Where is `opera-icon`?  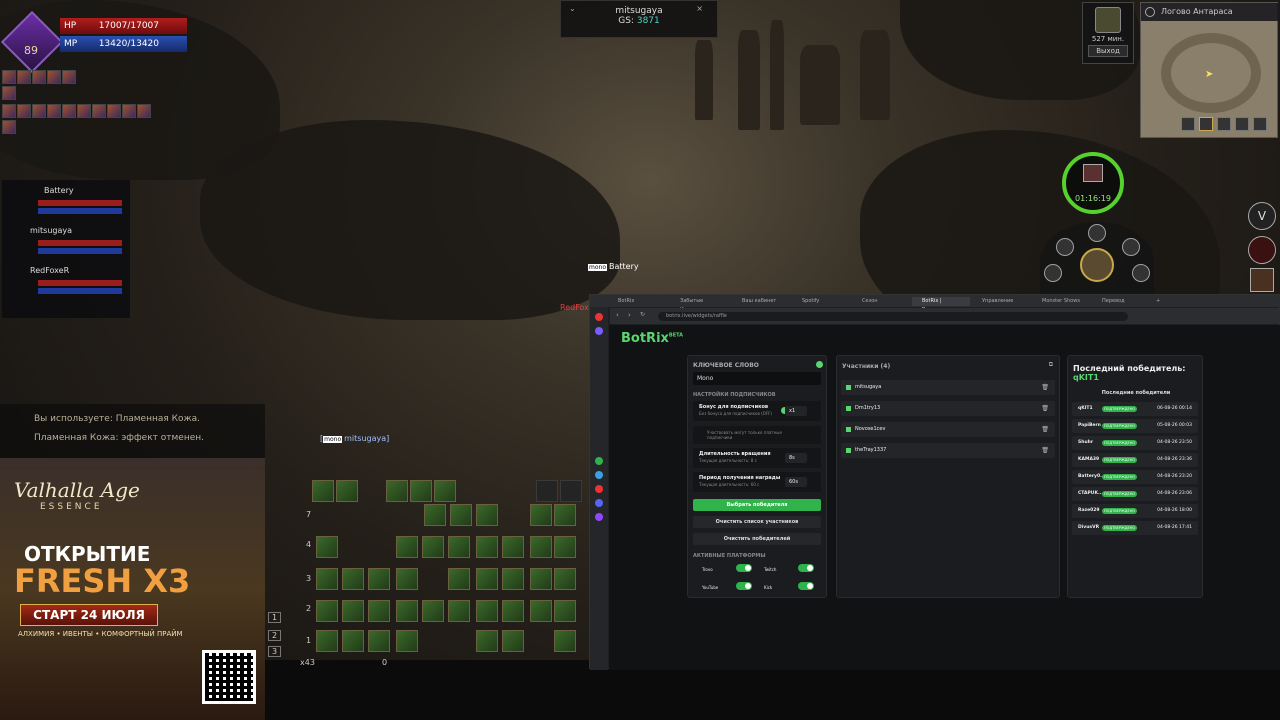 opera-icon is located at coordinates (599, 317).